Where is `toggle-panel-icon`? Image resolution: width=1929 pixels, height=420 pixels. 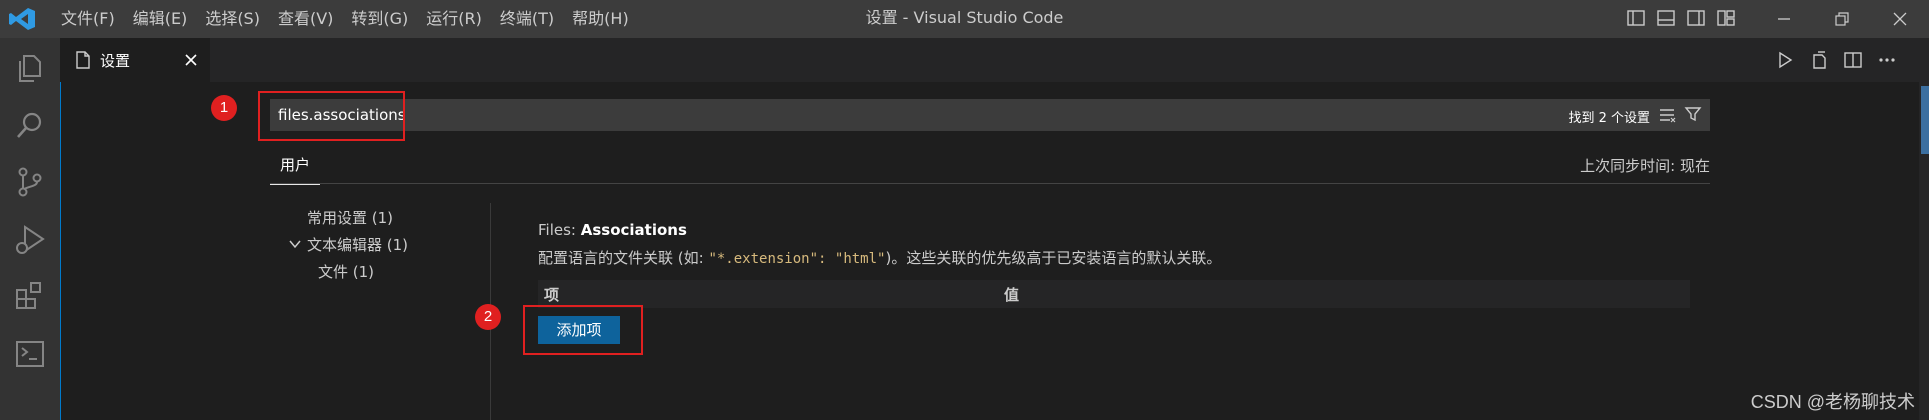 toggle-panel-icon is located at coordinates (1666, 18).